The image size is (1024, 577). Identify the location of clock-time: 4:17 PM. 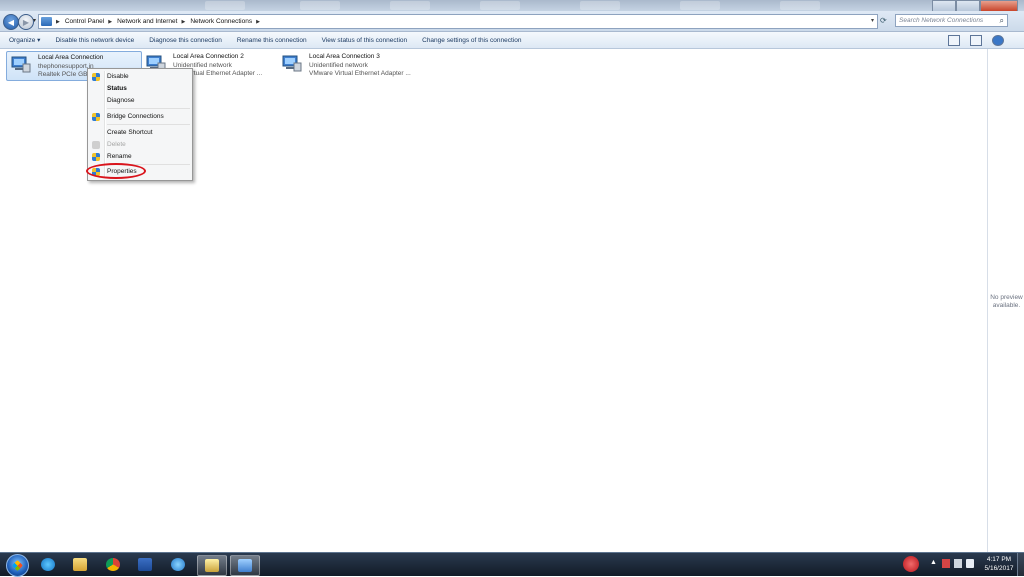
(999, 559).